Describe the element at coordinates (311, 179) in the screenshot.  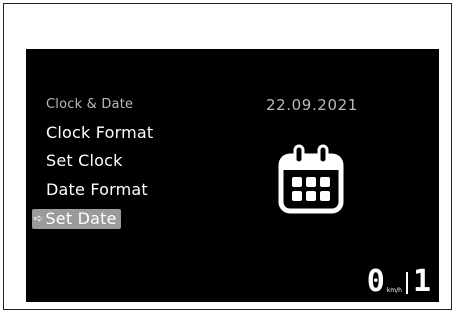
I see `calendar-icon` at that location.